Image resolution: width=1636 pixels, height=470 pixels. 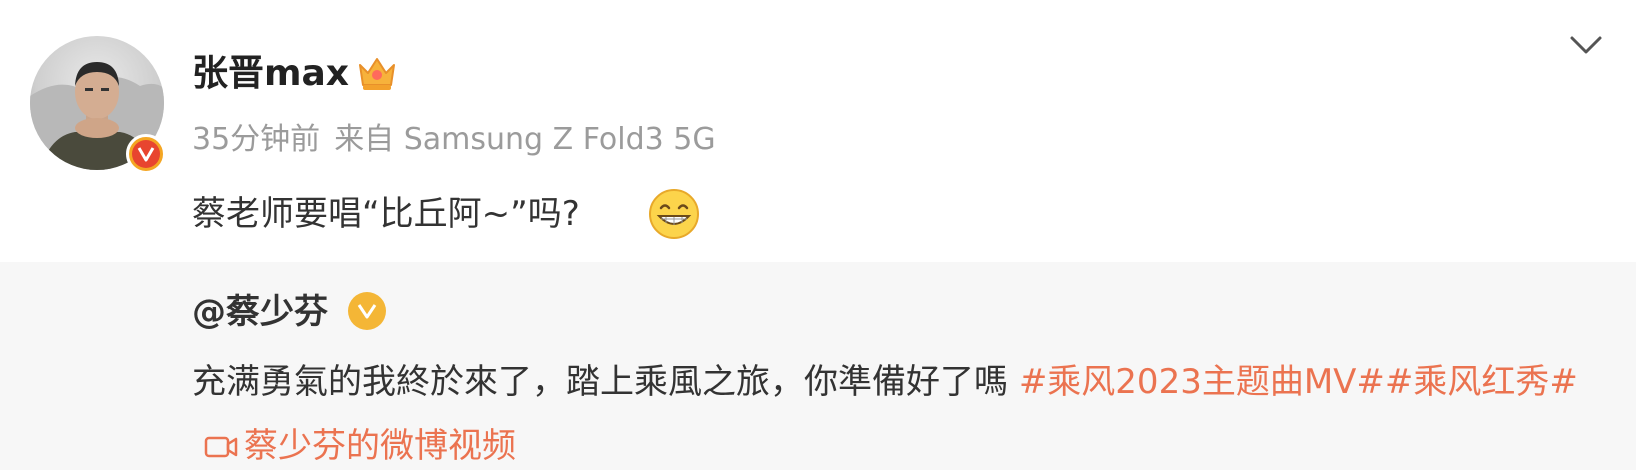 I want to click on video-link: 蔡少芬的微博视频, so click(x=354, y=446).